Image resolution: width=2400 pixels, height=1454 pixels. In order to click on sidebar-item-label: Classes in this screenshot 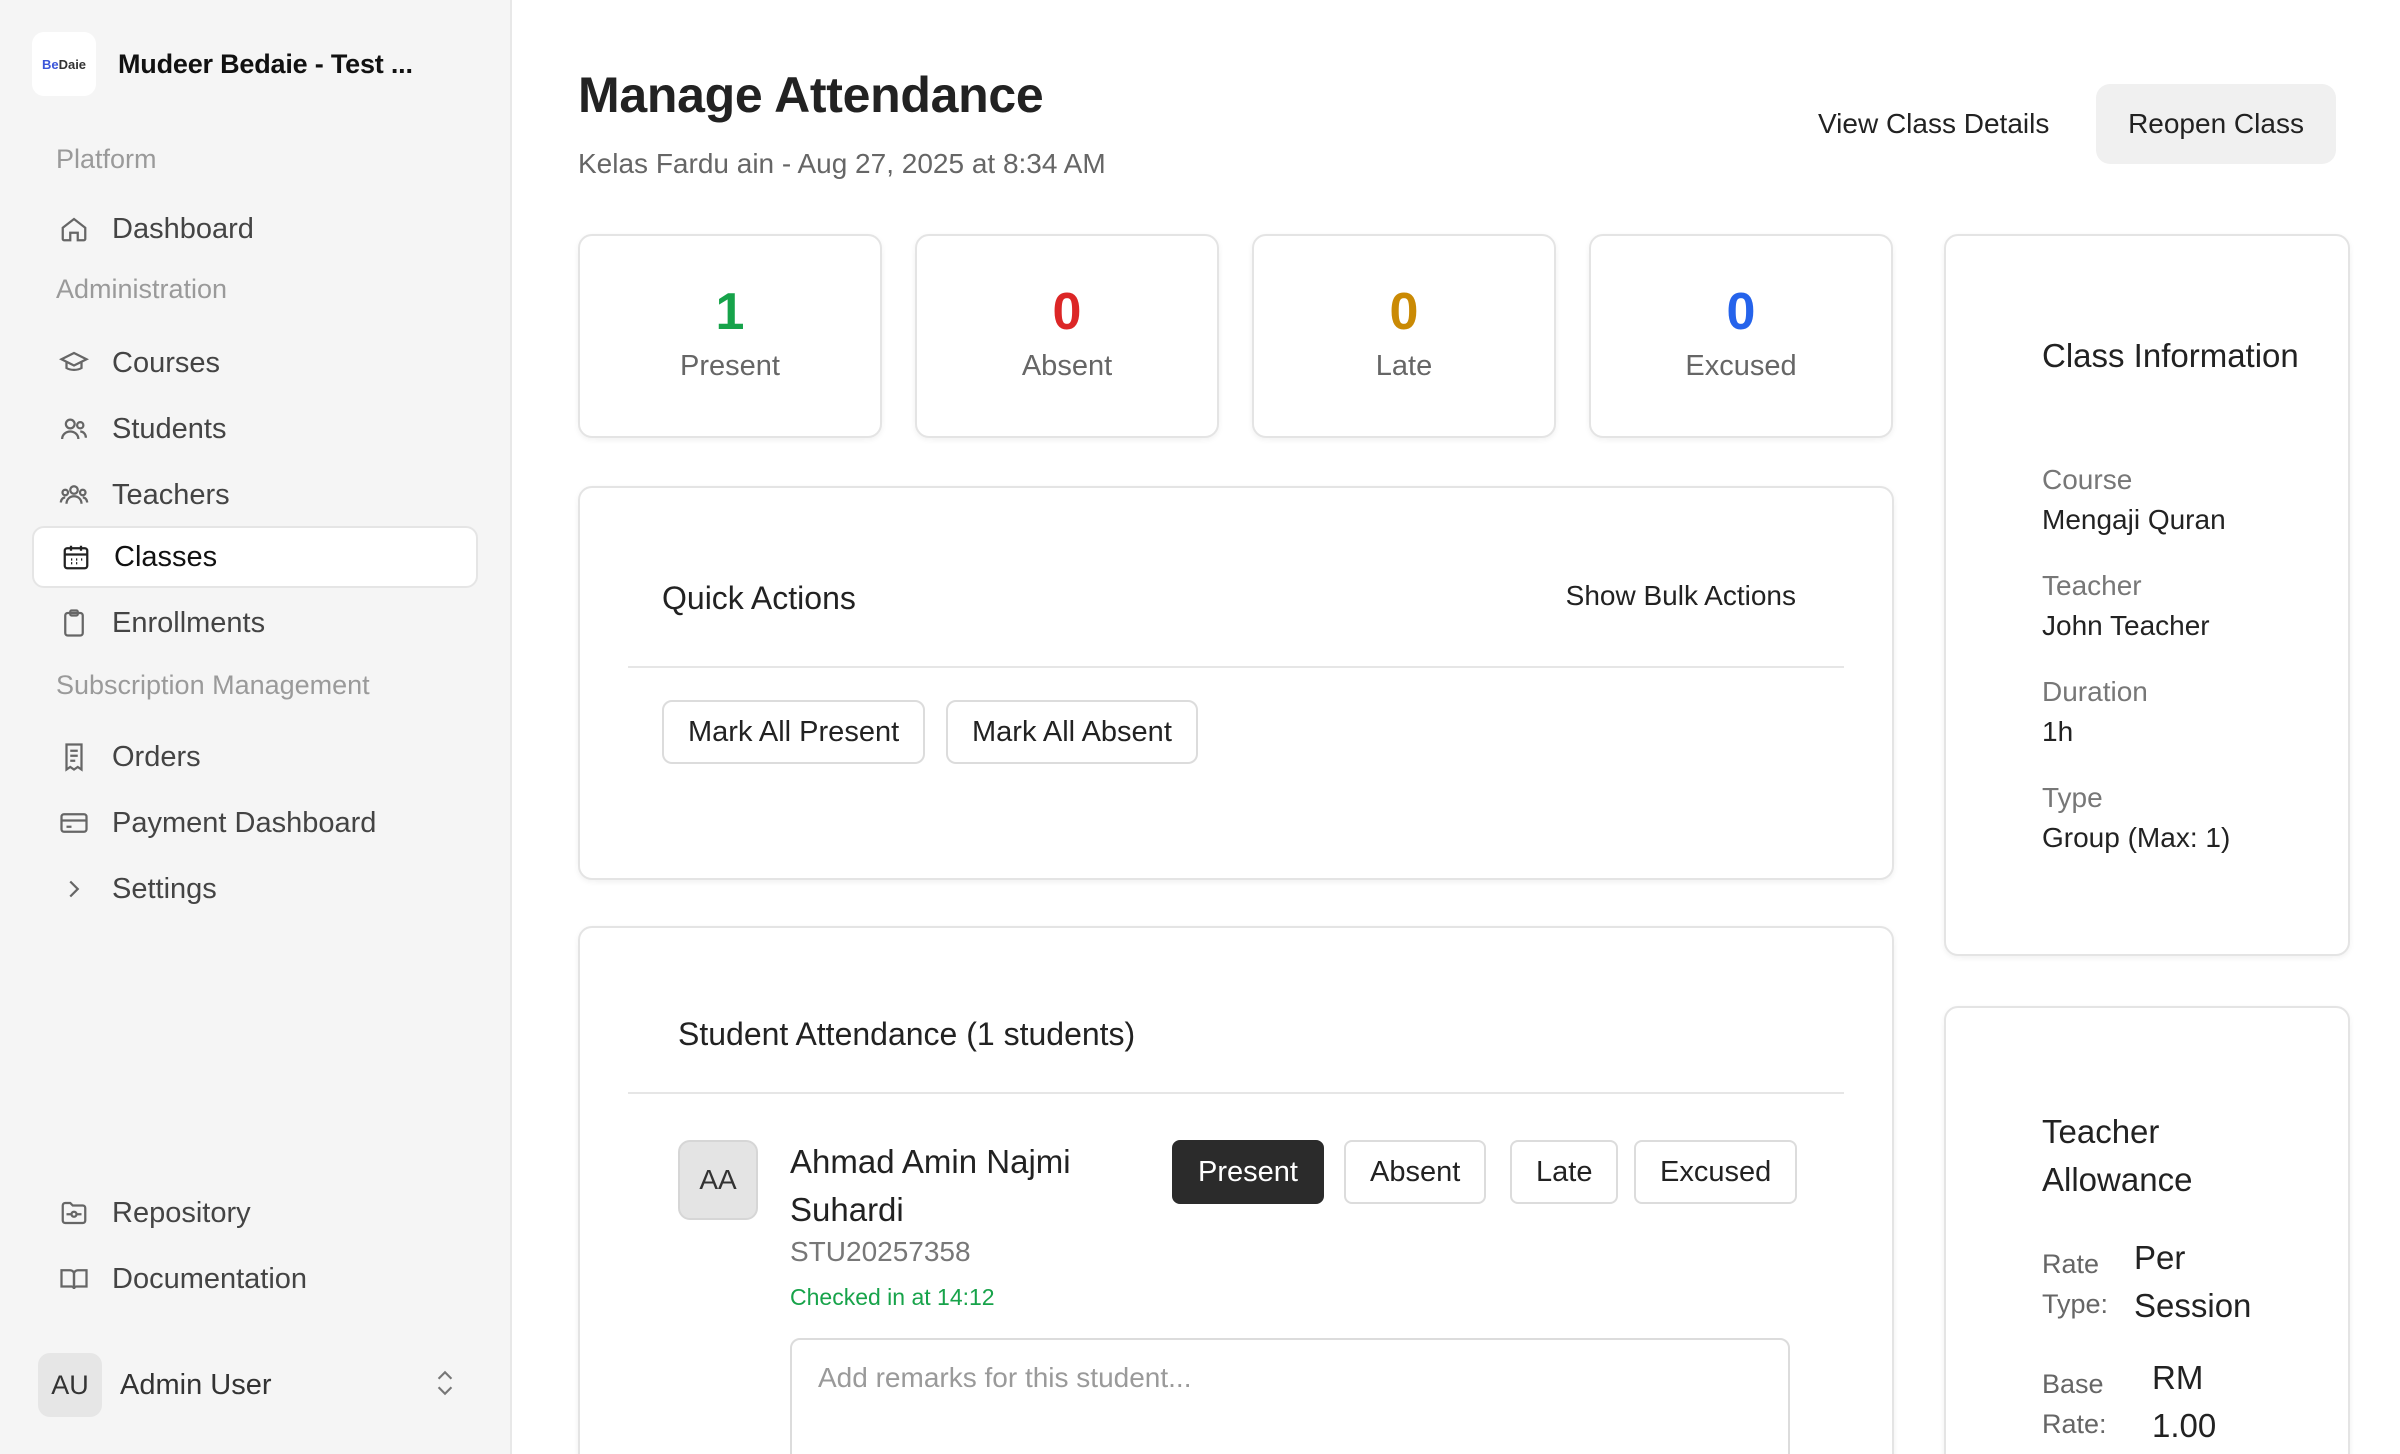, I will do `click(166, 556)`.